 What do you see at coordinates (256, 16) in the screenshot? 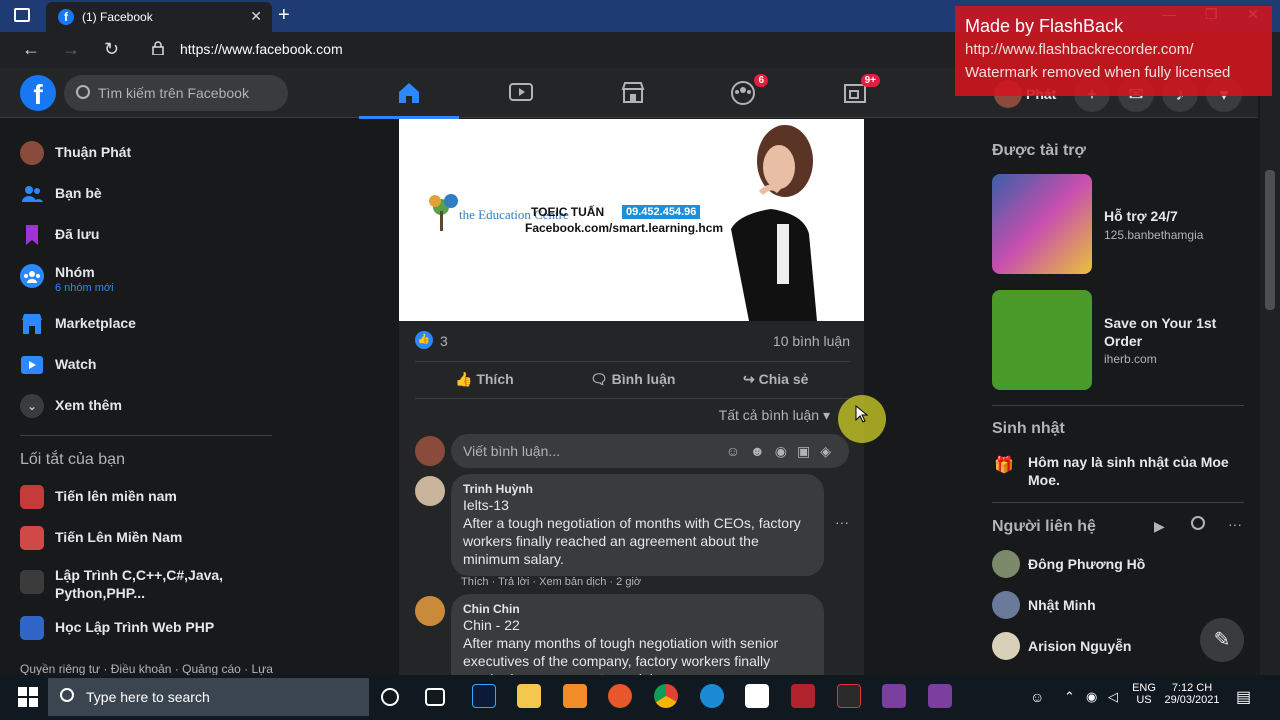
I see `close-tab-icon: ✕` at bounding box center [256, 16].